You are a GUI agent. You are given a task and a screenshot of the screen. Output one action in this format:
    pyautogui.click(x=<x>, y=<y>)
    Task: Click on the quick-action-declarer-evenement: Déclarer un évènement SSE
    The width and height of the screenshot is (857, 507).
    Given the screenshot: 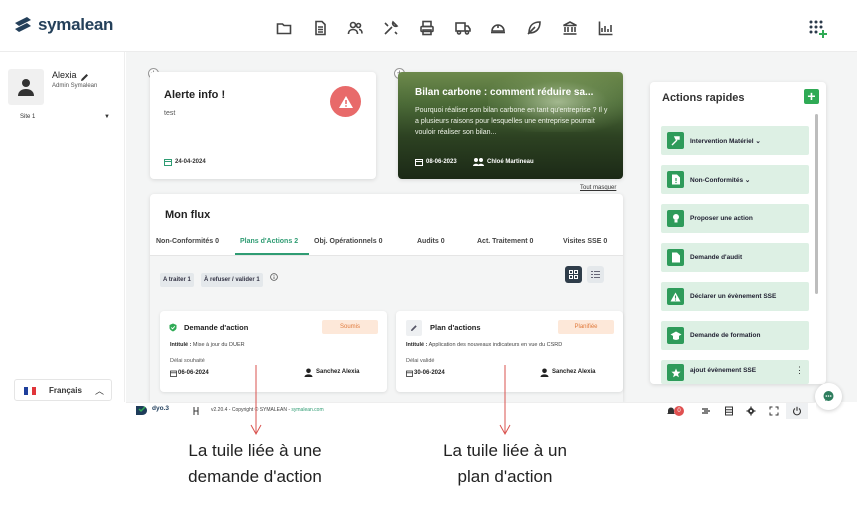 What is the action you would take?
    pyautogui.click(x=735, y=296)
    